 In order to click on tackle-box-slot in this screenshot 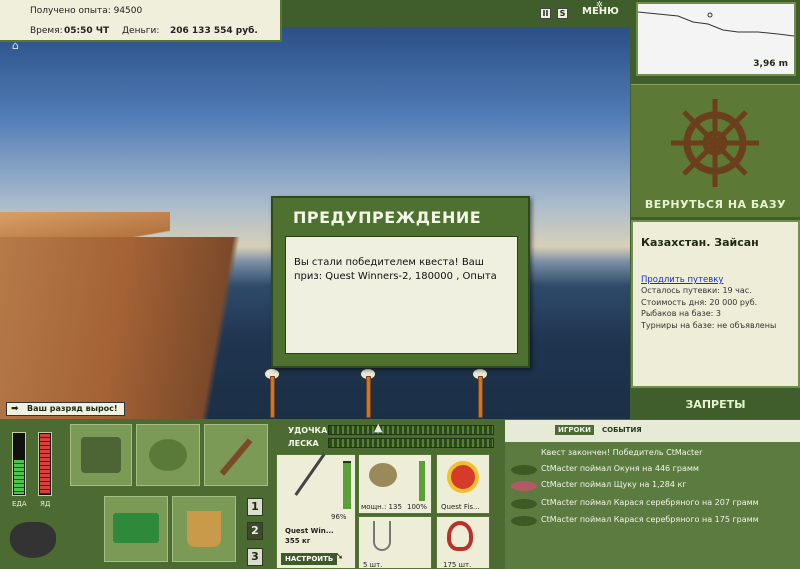, I will do `click(101, 455)`.